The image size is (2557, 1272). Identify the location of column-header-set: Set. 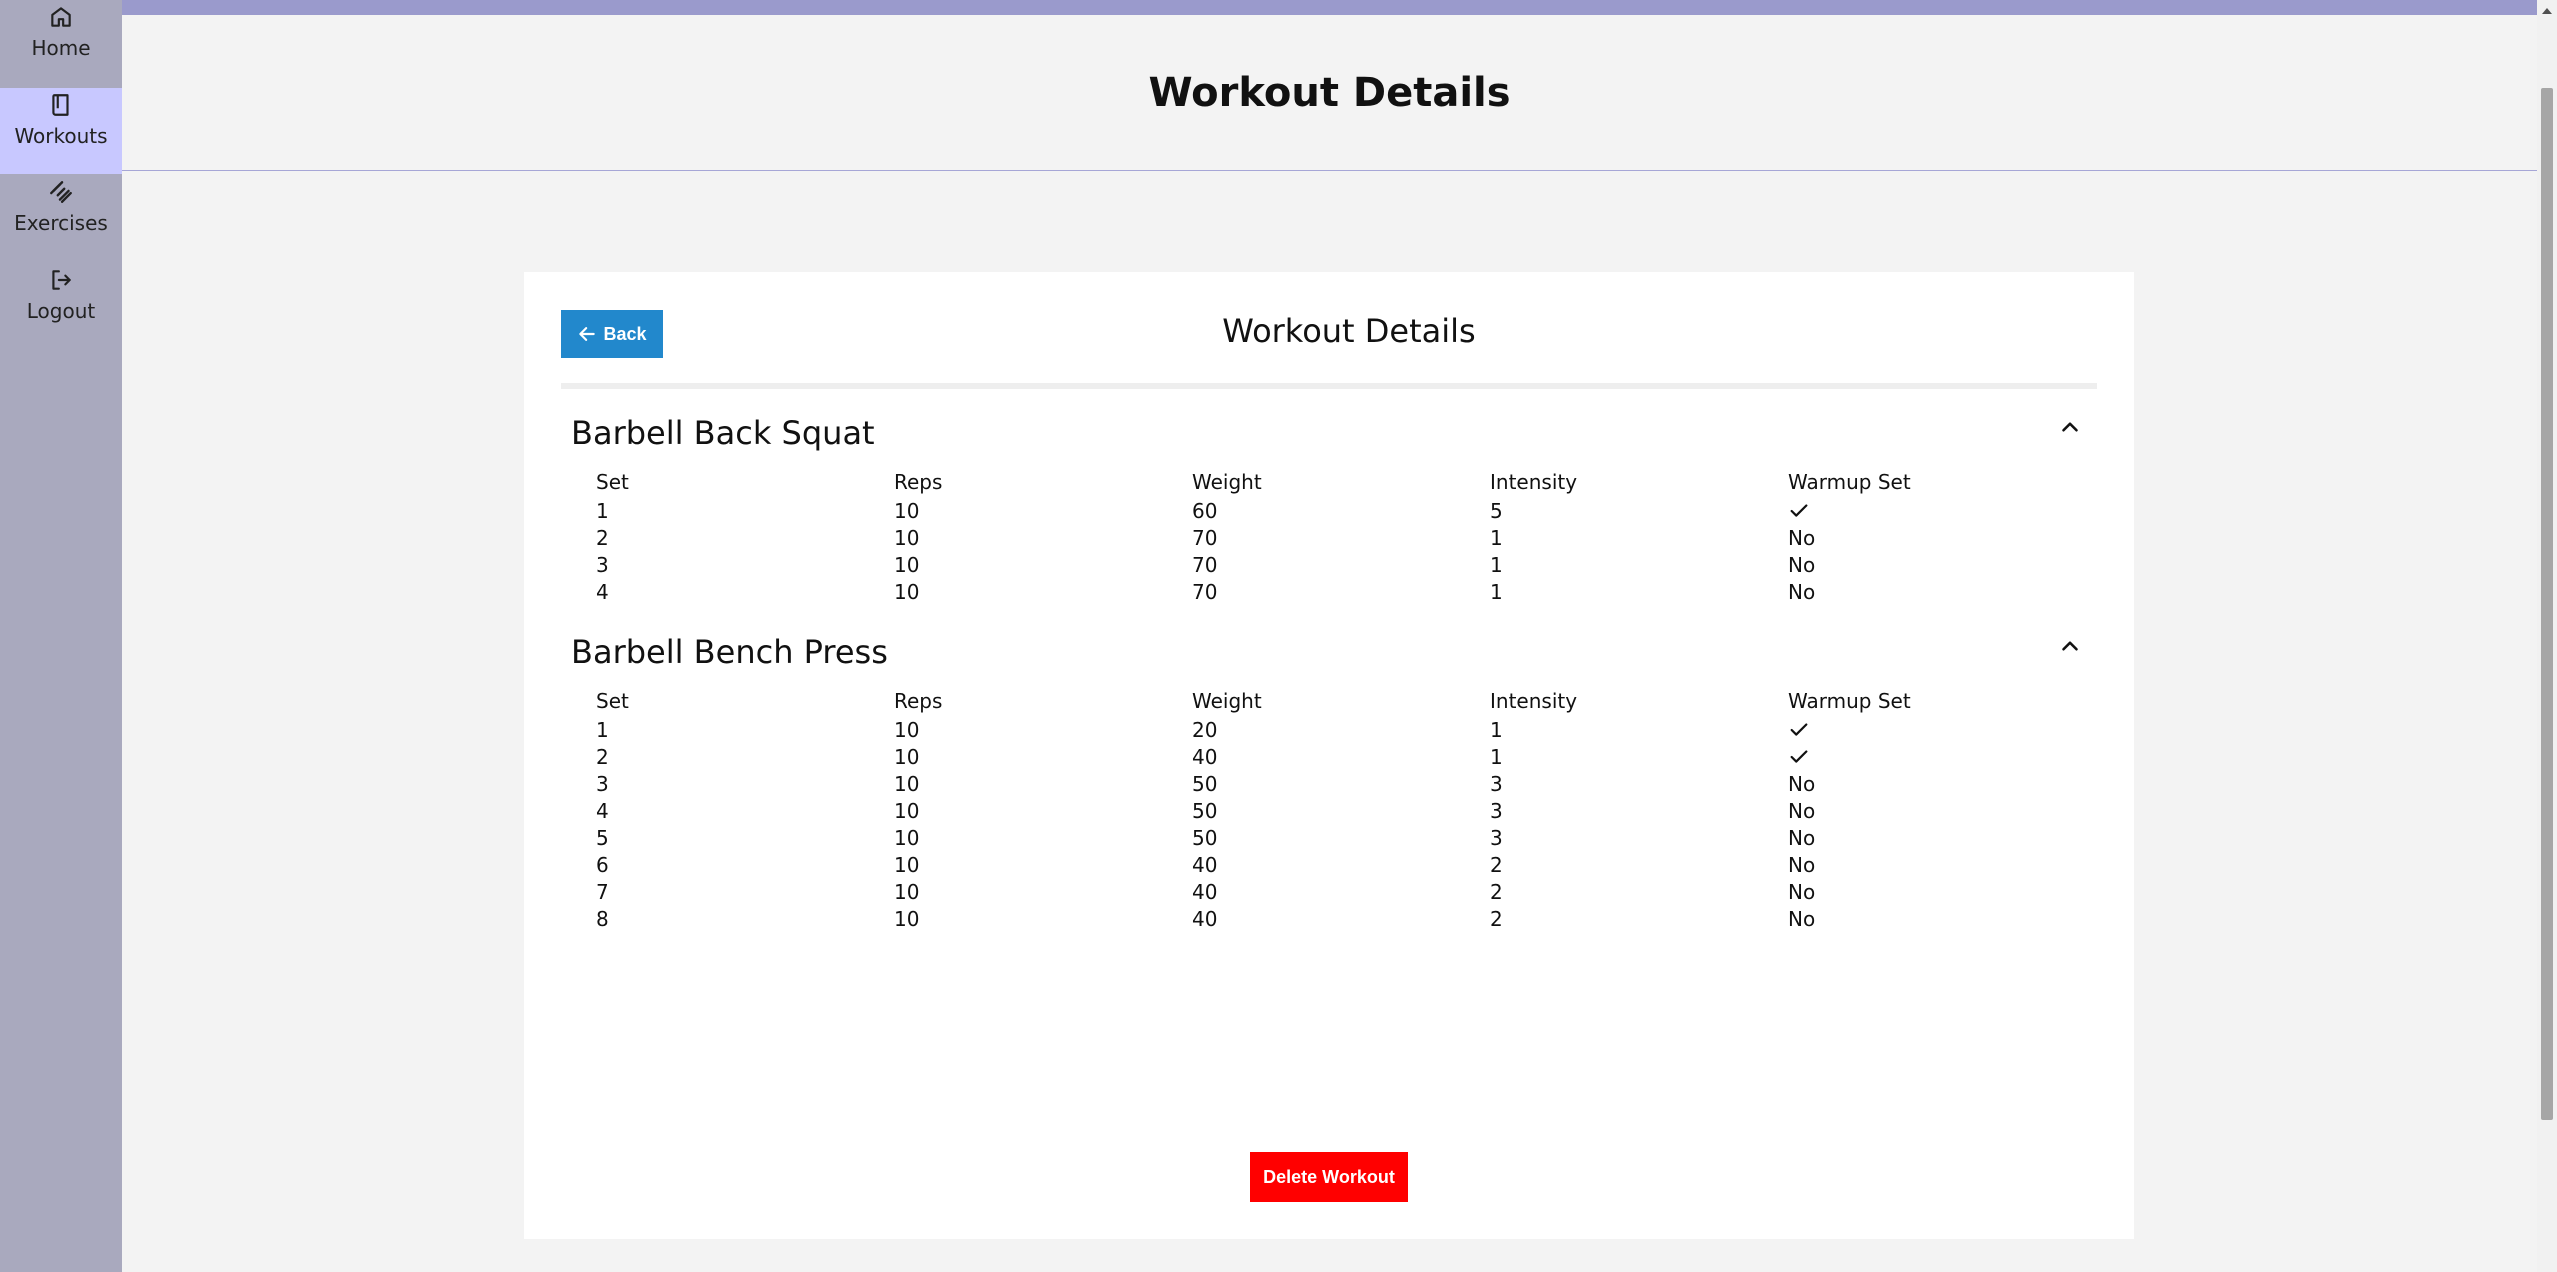
(612, 700).